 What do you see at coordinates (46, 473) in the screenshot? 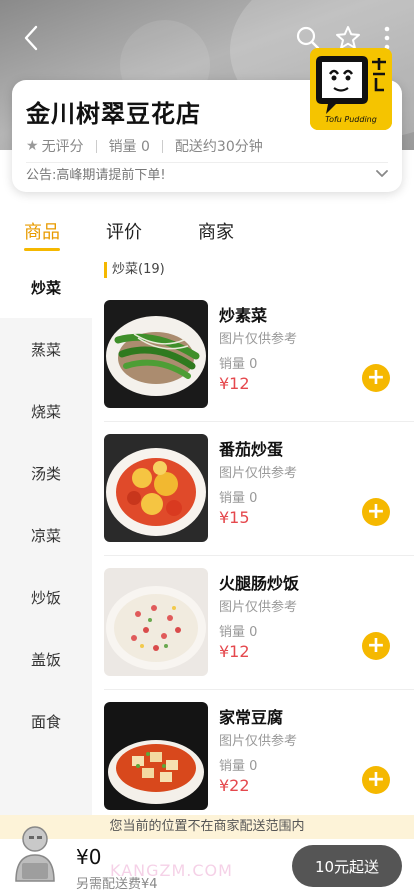
I see `sidebar-item-soup: 汤类` at bounding box center [46, 473].